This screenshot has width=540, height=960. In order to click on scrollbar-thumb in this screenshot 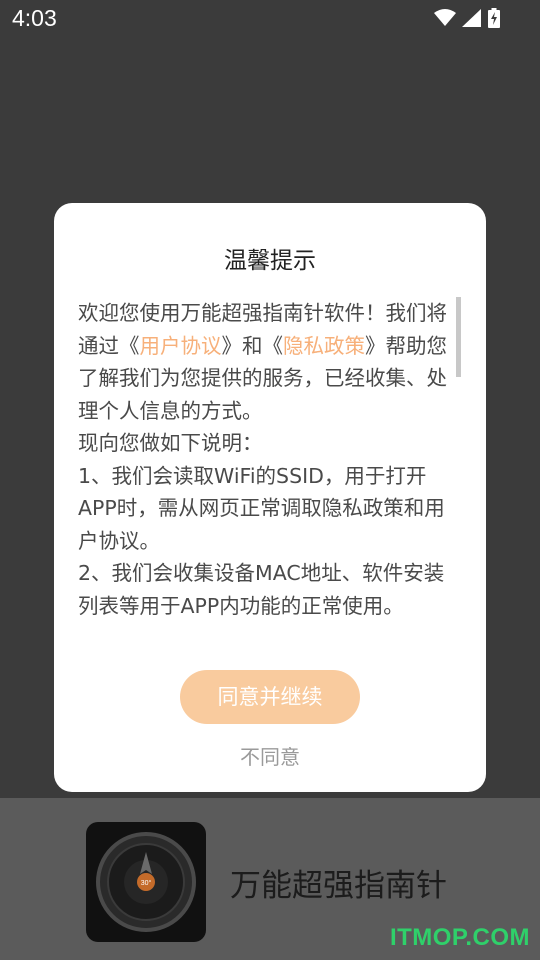, I will do `click(458, 337)`.